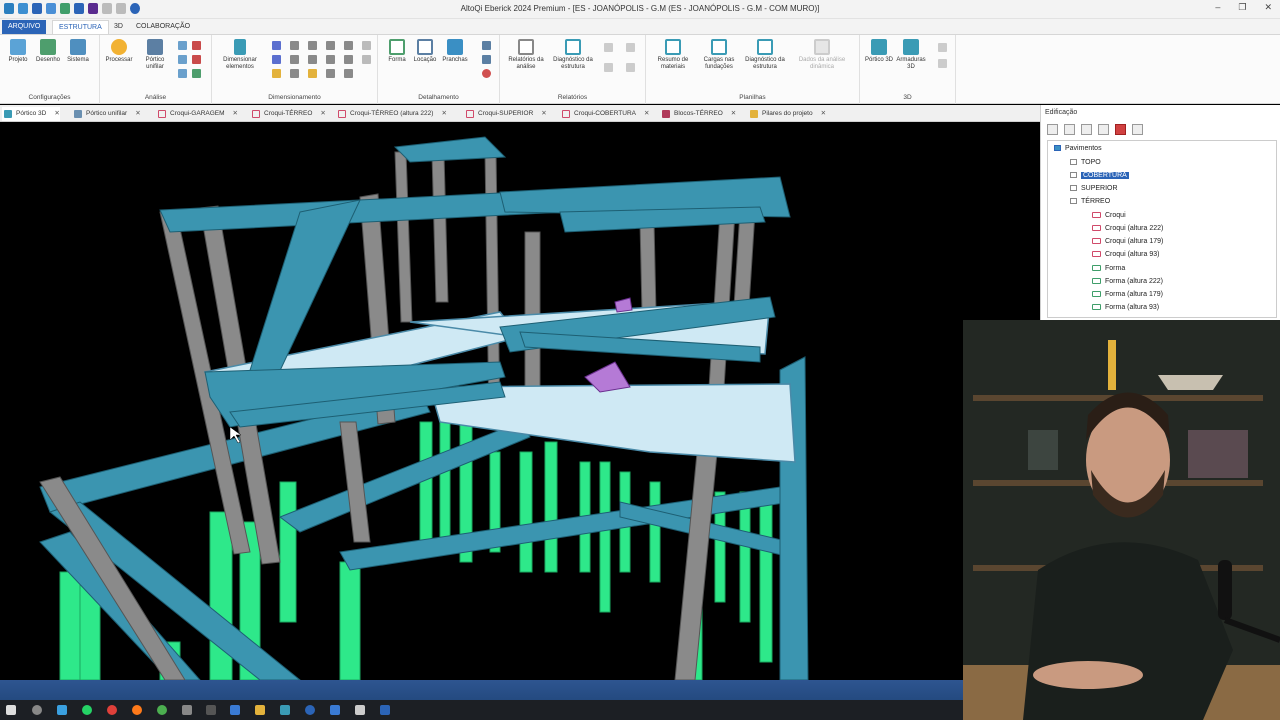 This screenshot has height=720, width=1280. I want to click on tab-3d: 3D, so click(118, 27).